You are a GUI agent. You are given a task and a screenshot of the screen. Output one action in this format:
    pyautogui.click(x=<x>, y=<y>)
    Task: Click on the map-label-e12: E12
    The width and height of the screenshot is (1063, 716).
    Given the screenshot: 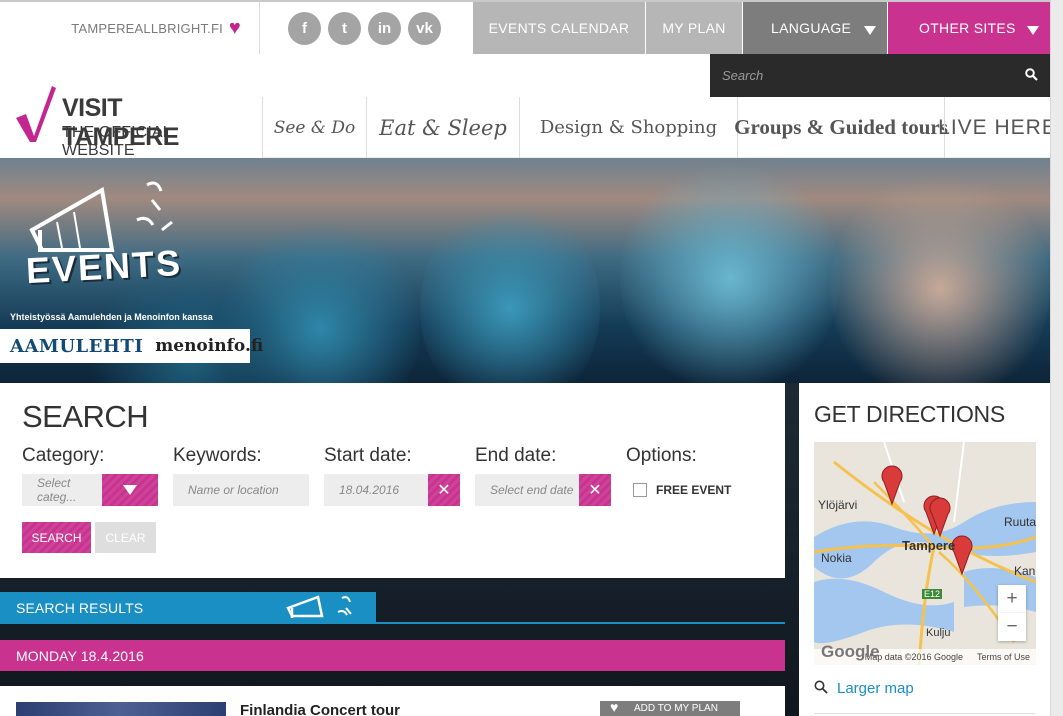 What is the action you would take?
    pyautogui.click(x=932, y=594)
    